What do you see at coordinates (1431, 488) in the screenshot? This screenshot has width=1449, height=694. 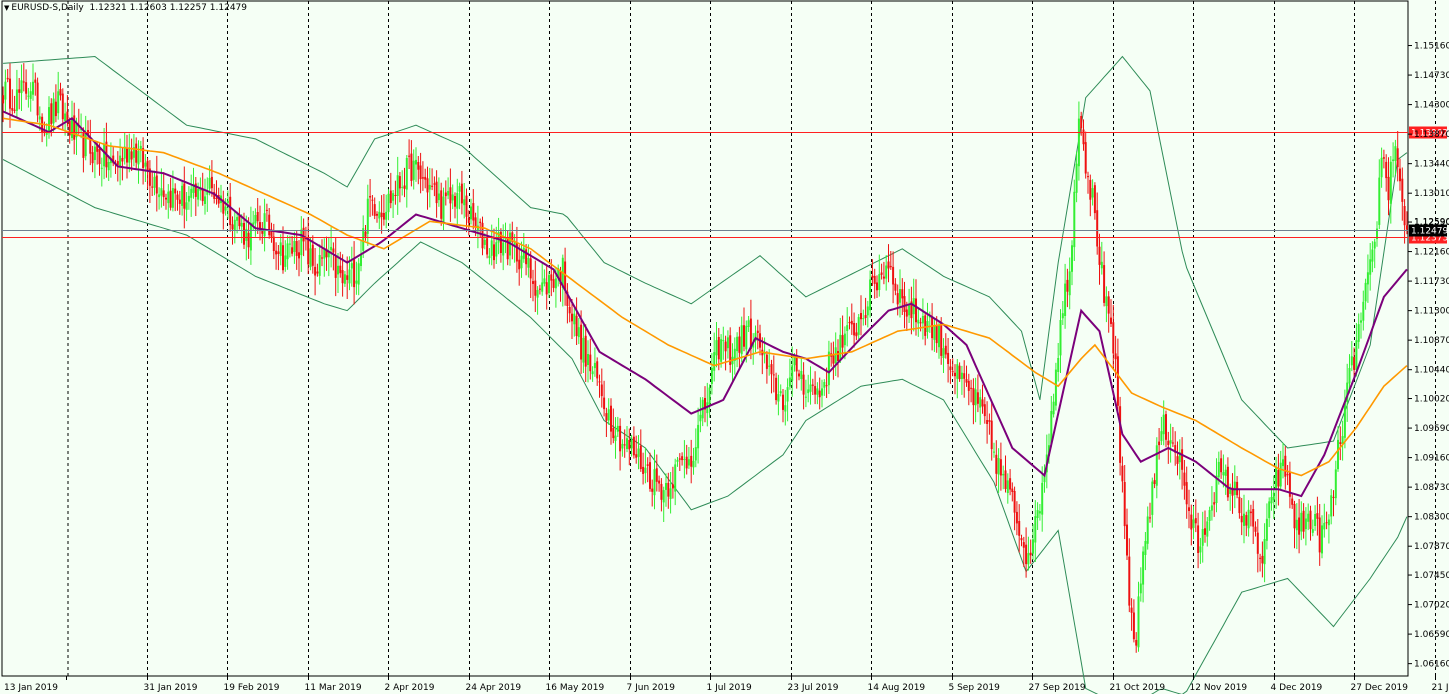 I see `y-tick-label: 1.08730` at bounding box center [1431, 488].